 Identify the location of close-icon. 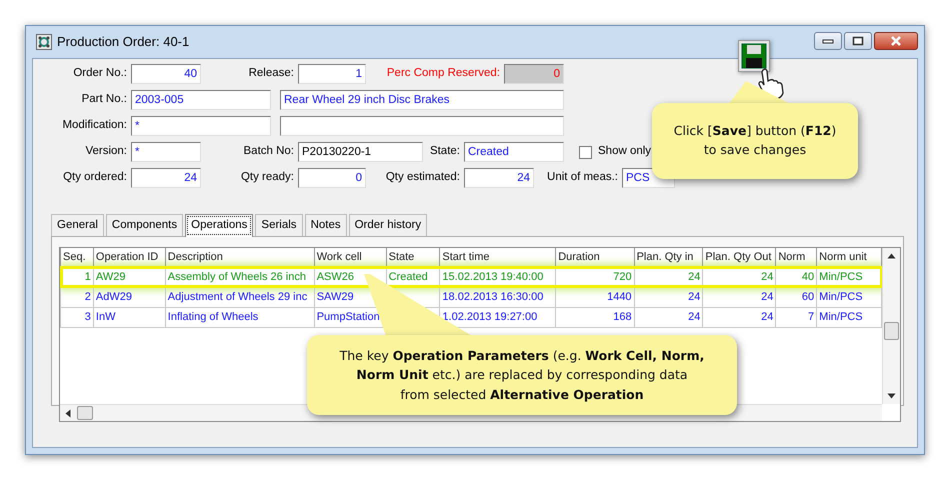
(896, 41).